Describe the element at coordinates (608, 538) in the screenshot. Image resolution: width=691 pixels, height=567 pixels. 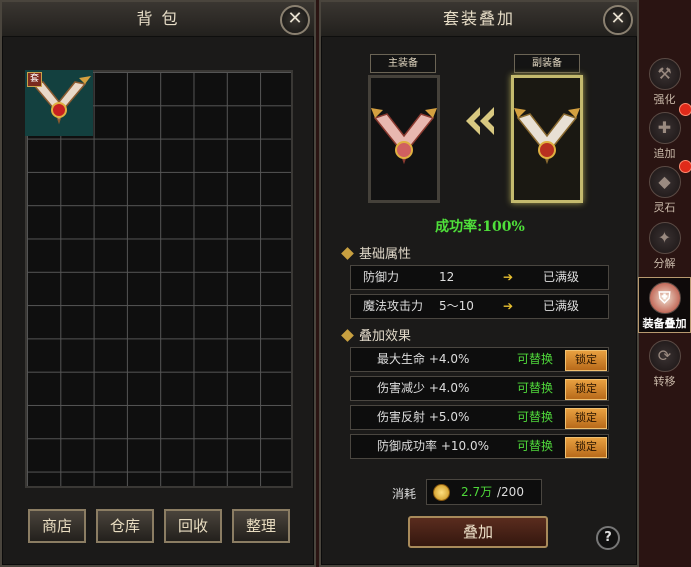
I see `help-icon: ?` at that location.